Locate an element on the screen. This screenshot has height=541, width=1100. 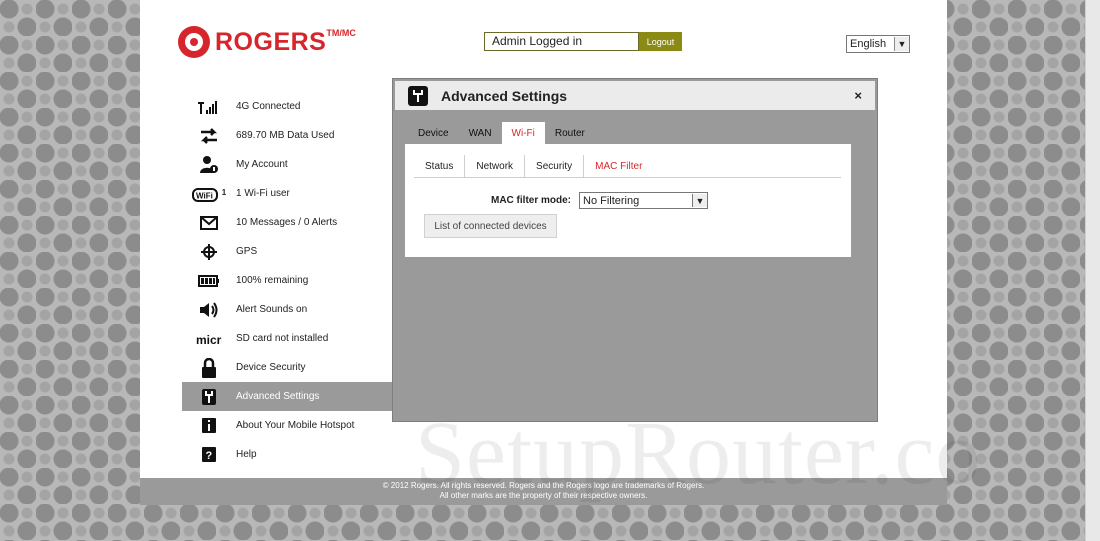
sidebar-item-alert-sounds: Alert Sounds on is located at coordinates (287, 309).